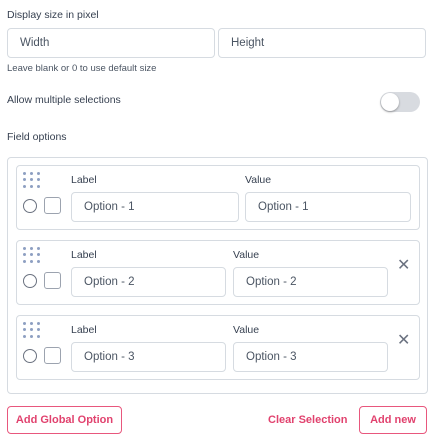 Image resolution: width=437 pixels, height=443 pixels. I want to click on option-2-label-input: Option - 2, so click(148, 282).